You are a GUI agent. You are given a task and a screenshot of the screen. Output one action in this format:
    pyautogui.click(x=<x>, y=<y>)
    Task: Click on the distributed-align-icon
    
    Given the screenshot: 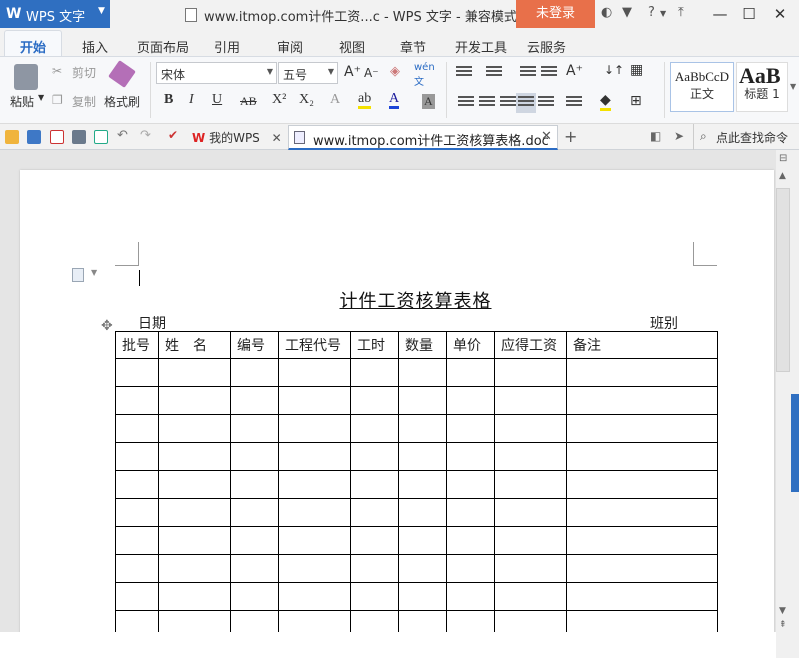 What is the action you would take?
    pyautogui.click(x=546, y=103)
    